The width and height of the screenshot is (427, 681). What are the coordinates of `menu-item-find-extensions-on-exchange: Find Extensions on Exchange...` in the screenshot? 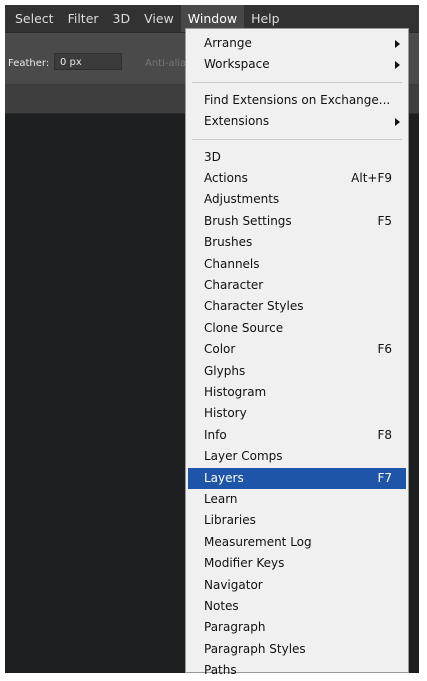 It's located at (297, 100).